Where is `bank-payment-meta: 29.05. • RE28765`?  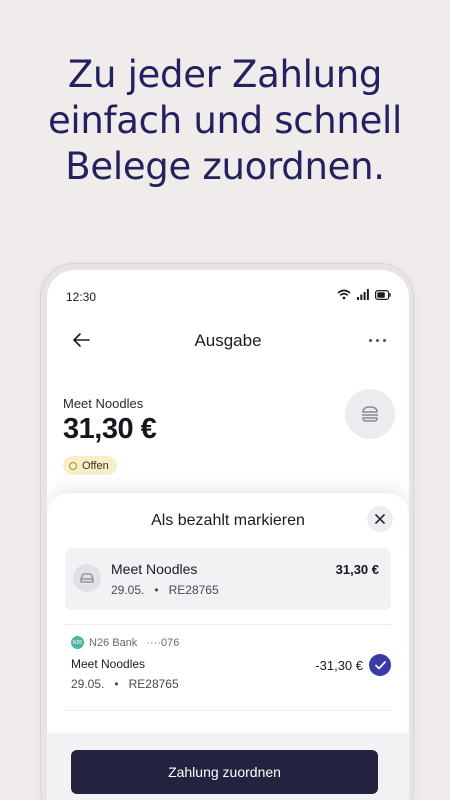
bank-payment-meta: 29.05. • RE28765 is located at coordinates (125, 684).